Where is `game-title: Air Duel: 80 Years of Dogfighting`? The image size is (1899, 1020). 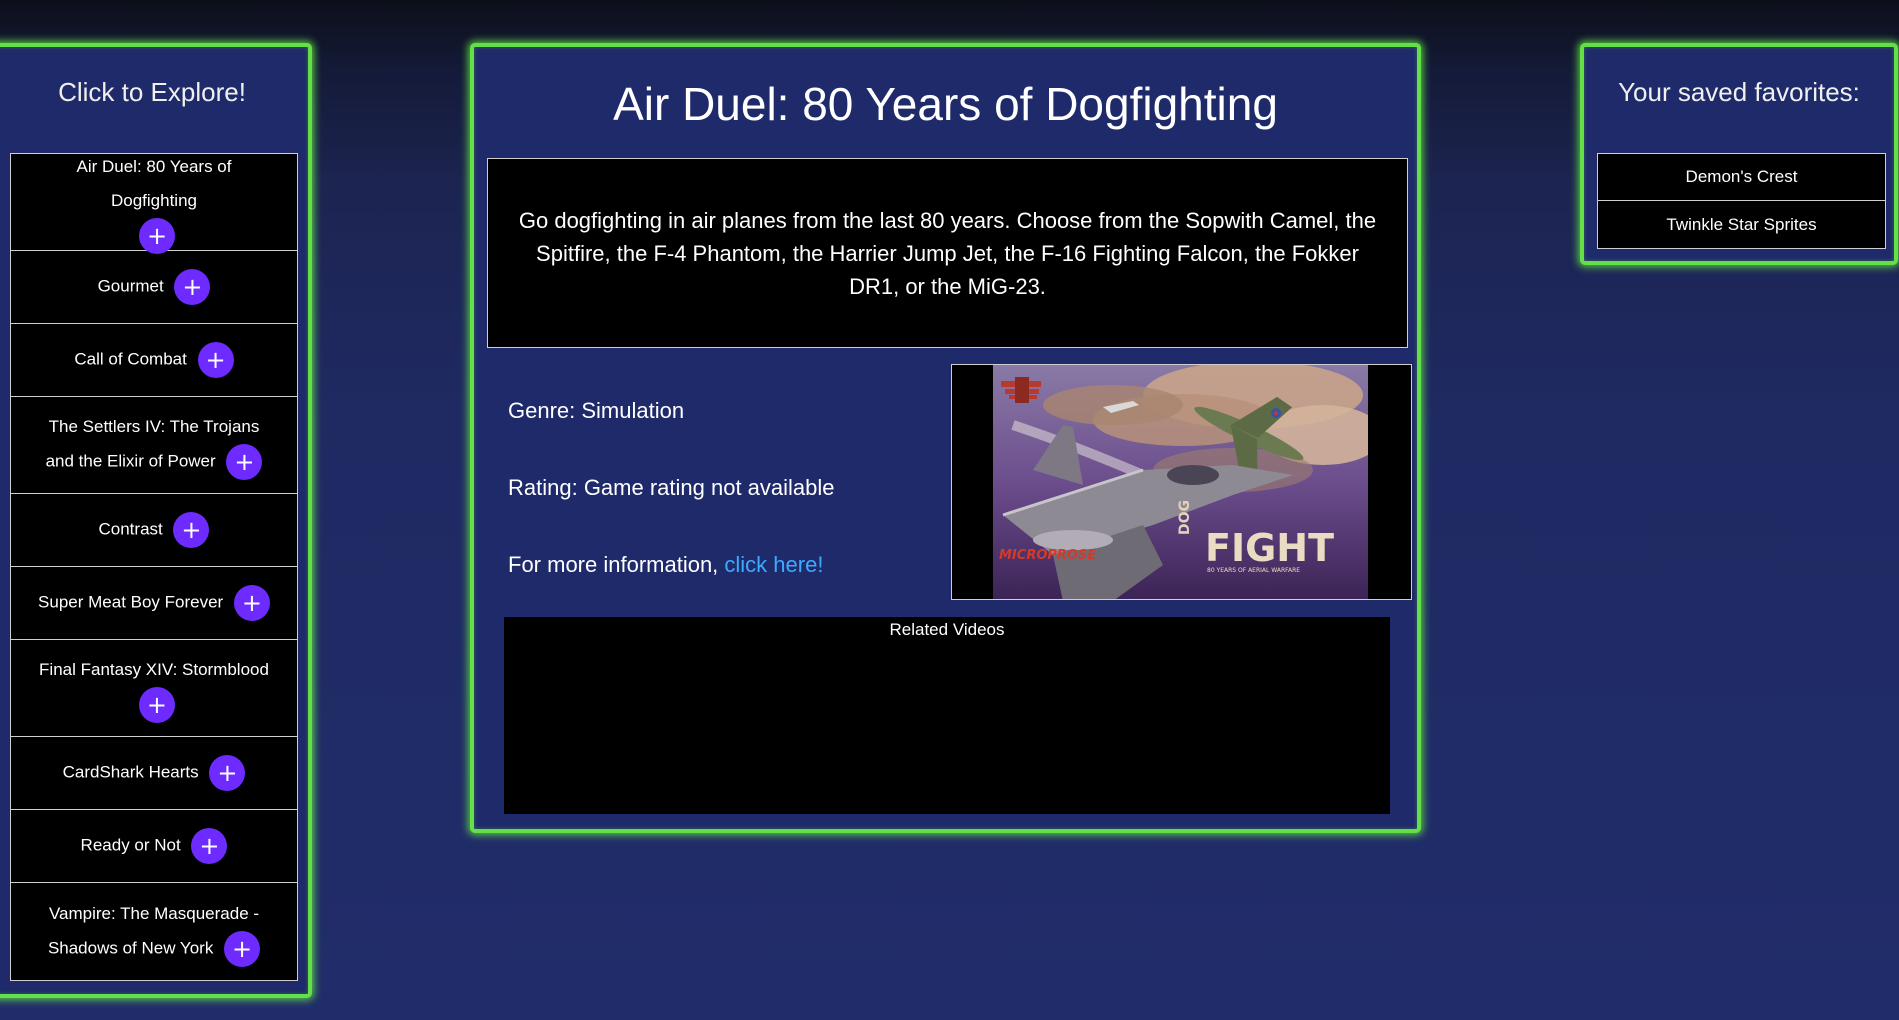
game-title: Air Duel: 80 Years of Dogfighting is located at coordinates (945, 104).